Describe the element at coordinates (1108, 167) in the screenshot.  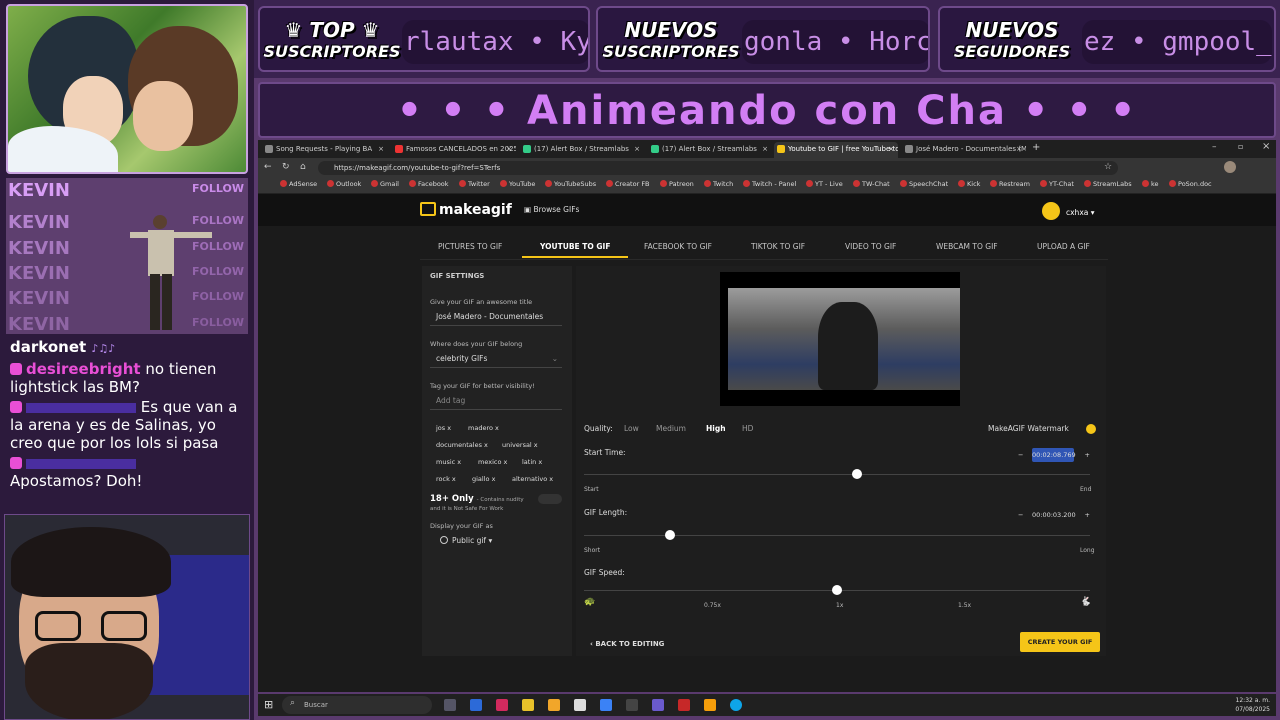
I see `bookmark-star-icon: ☆` at that location.